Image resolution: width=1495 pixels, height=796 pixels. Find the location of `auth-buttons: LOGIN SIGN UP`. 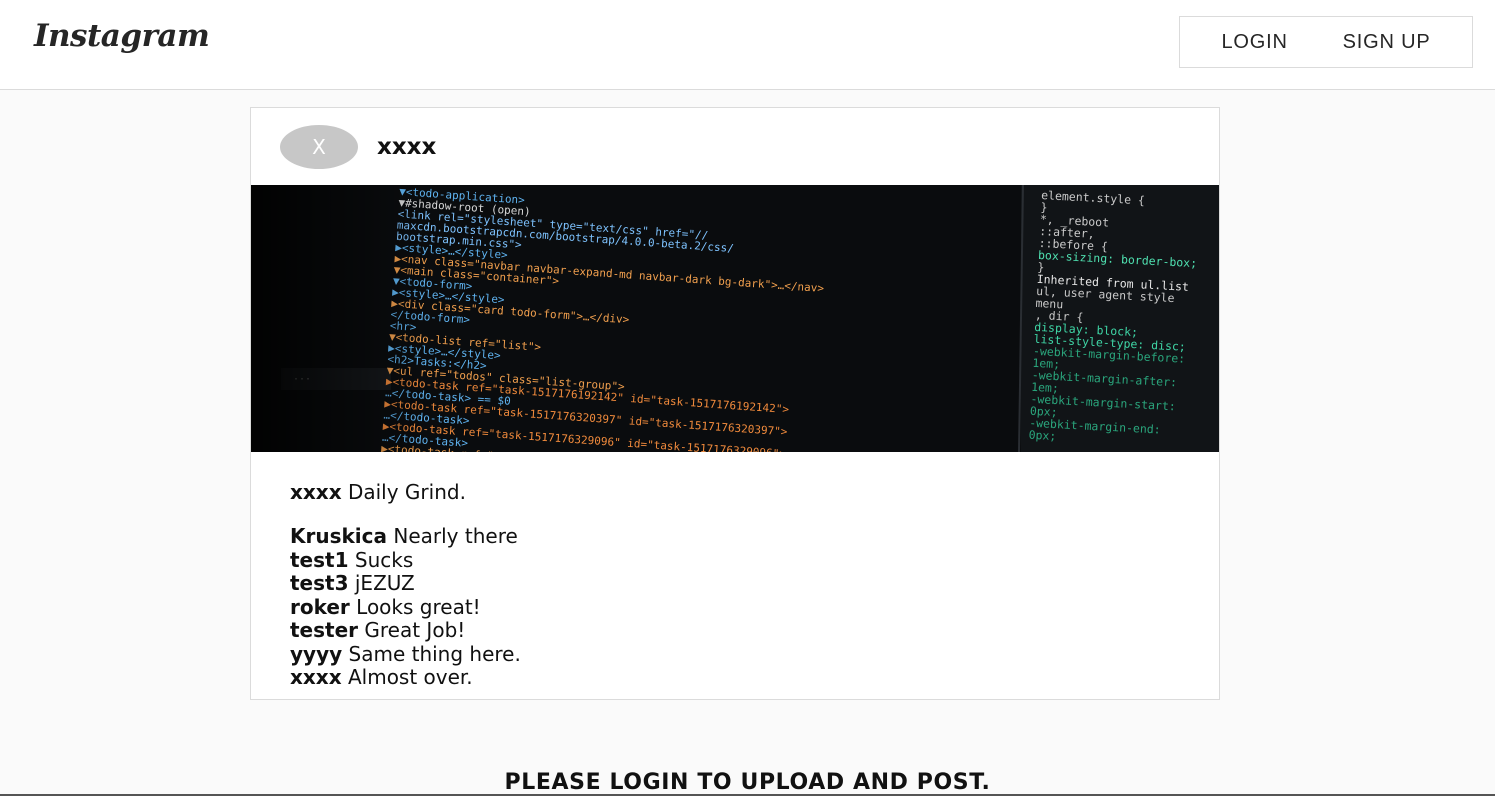

auth-buttons: LOGIN SIGN UP is located at coordinates (1326, 42).